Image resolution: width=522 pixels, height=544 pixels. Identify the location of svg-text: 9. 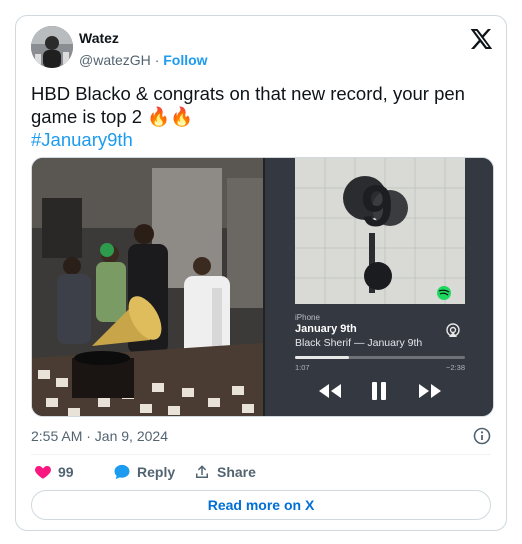
(377, 206).